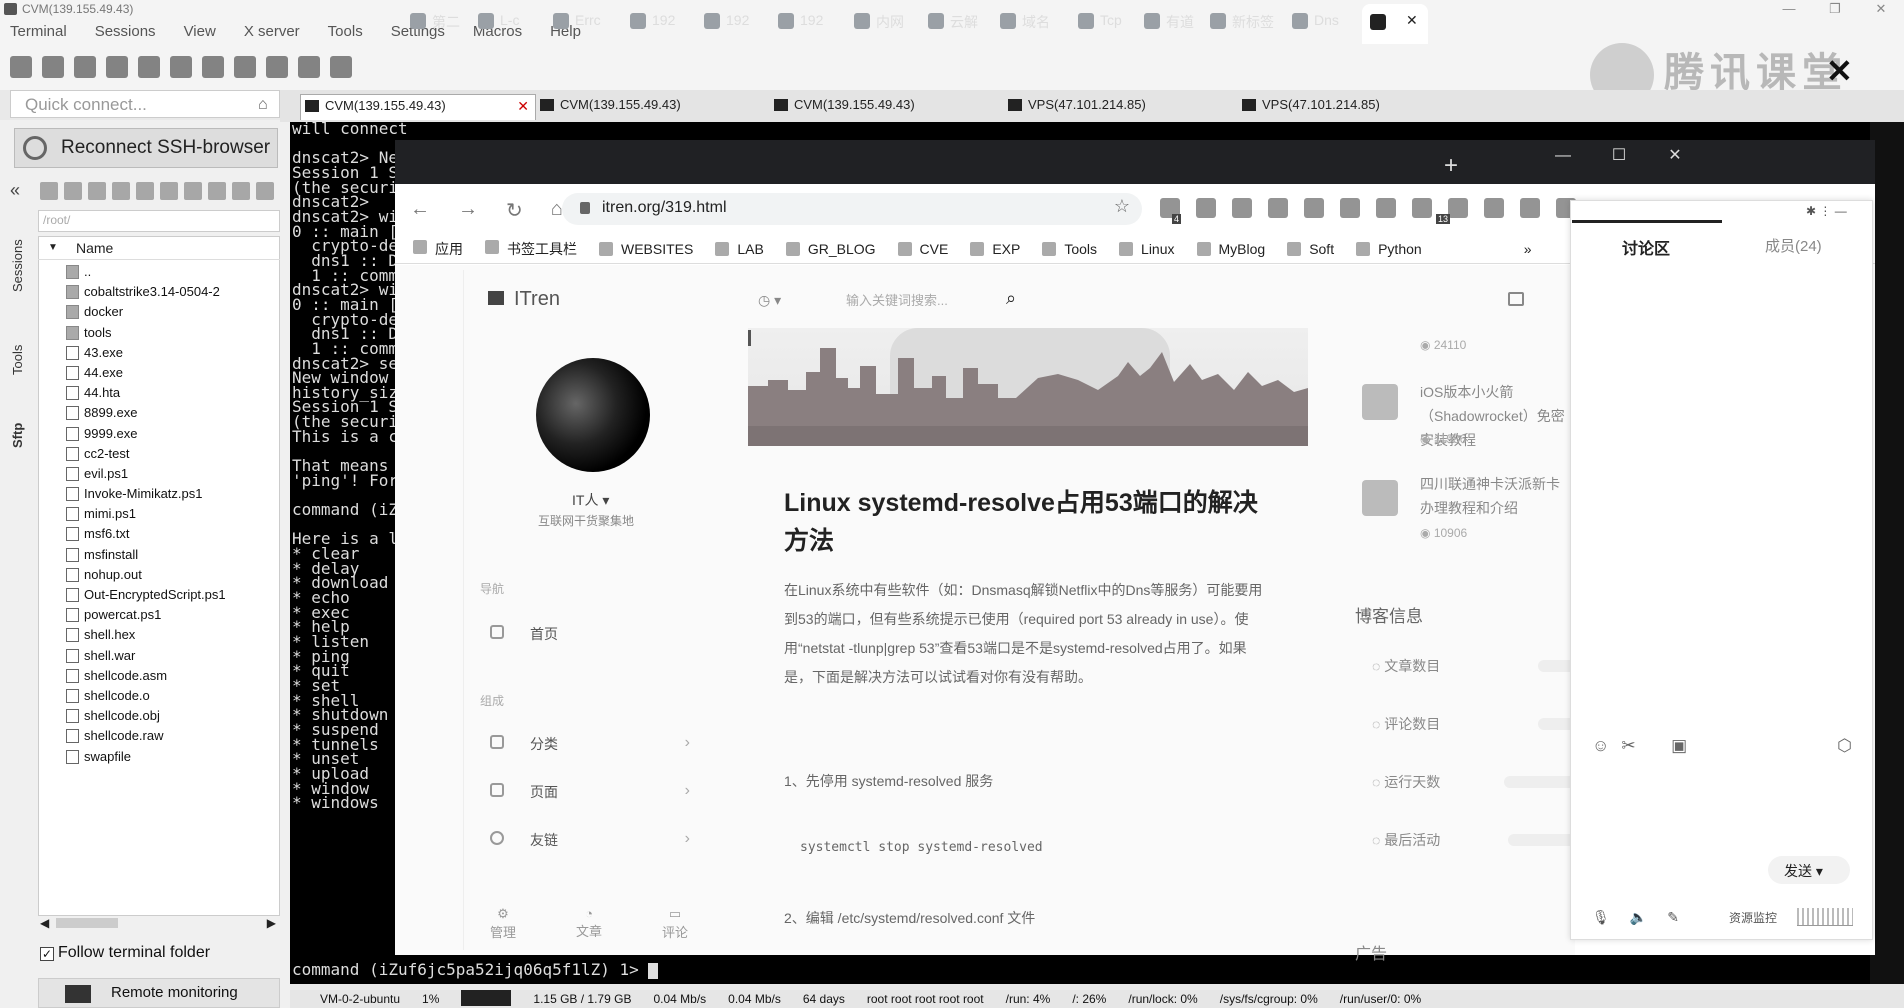 The width and height of the screenshot is (1904, 1008). What do you see at coordinates (73, 191) in the screenshot?
I see `download-icon` at bounding box center [73, 191].